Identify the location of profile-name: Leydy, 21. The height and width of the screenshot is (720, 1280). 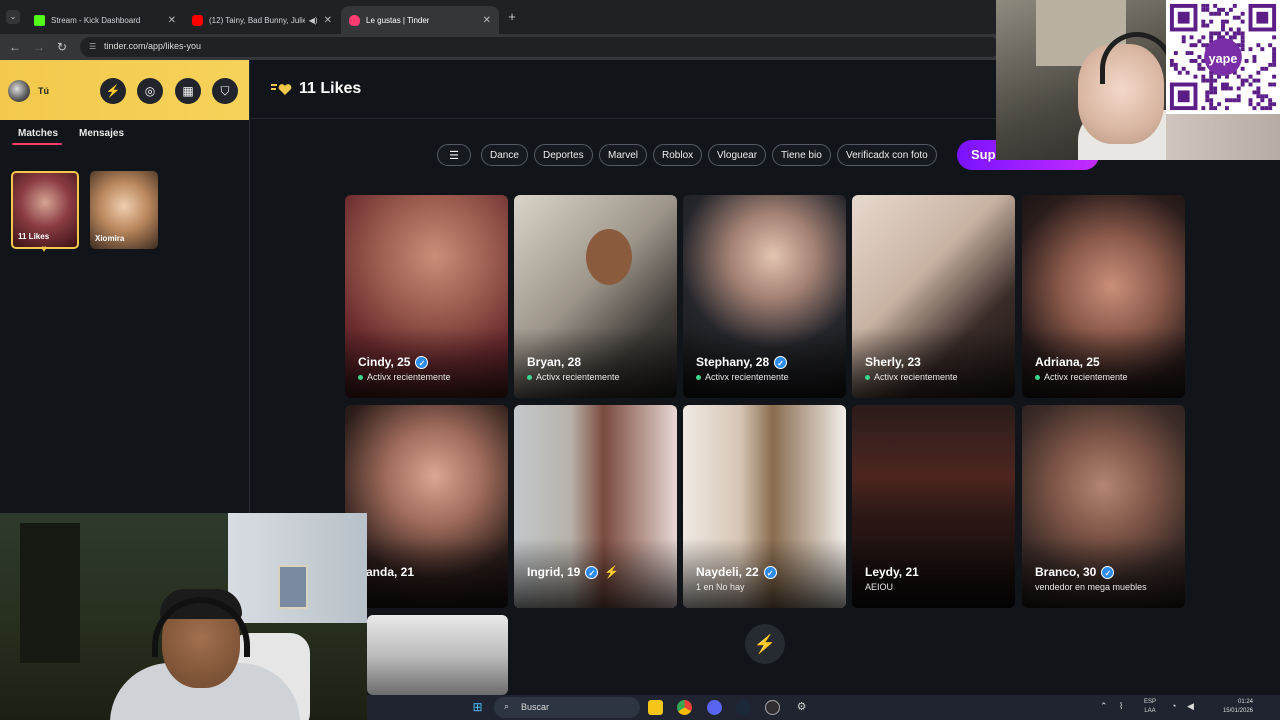
(892, 572).